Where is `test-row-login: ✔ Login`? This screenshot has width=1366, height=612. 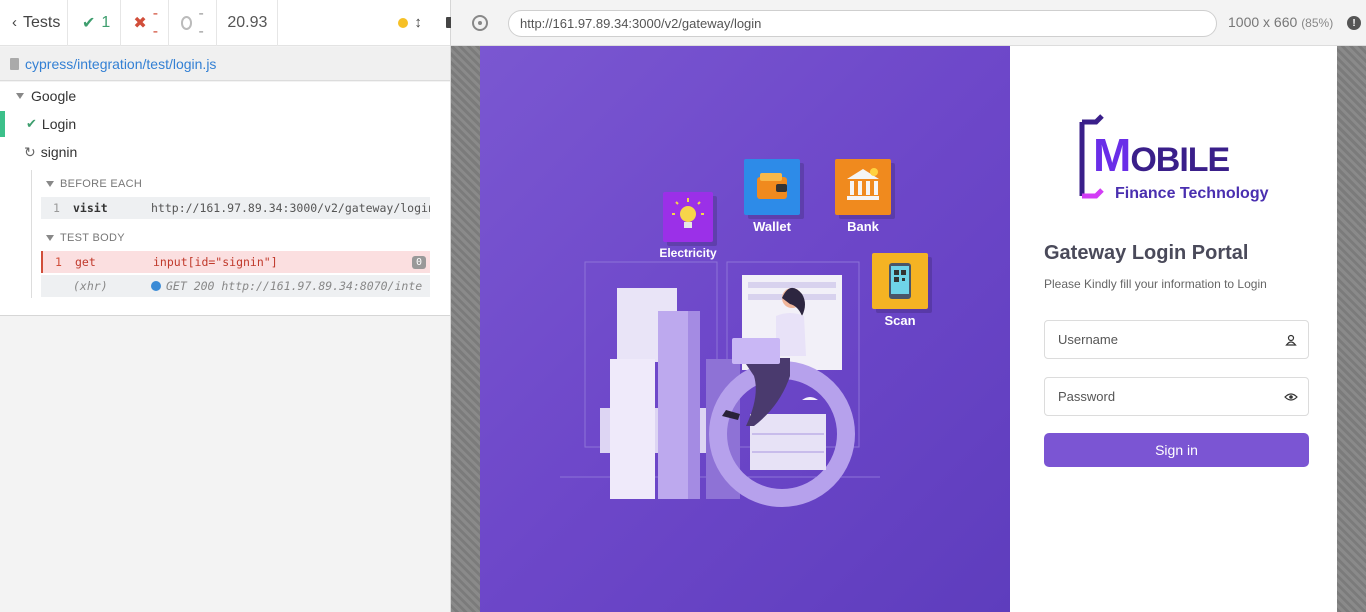 test-row-login: ✔ Login is located at coordinates (225, 124).